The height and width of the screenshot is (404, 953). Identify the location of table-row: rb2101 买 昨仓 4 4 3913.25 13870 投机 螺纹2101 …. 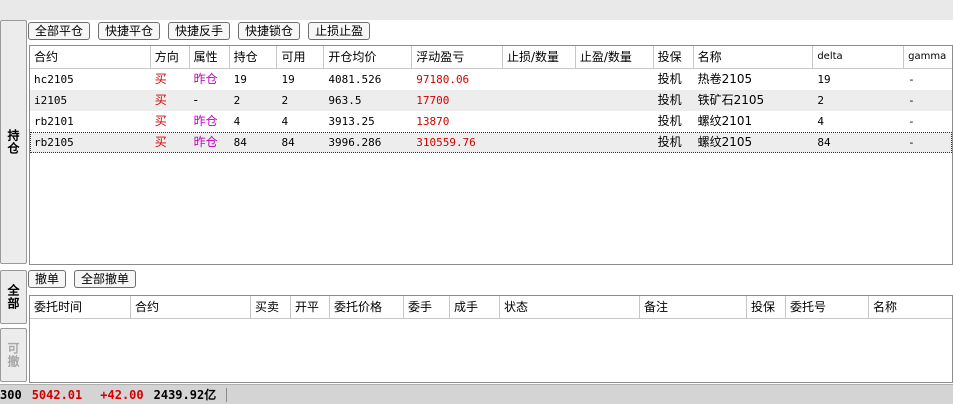
(491, 121).